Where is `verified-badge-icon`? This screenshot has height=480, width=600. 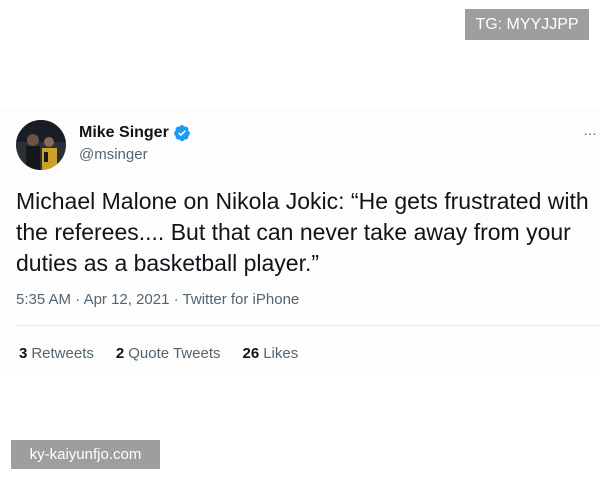 verified-badge-icon is located at coordinates (181, 133).